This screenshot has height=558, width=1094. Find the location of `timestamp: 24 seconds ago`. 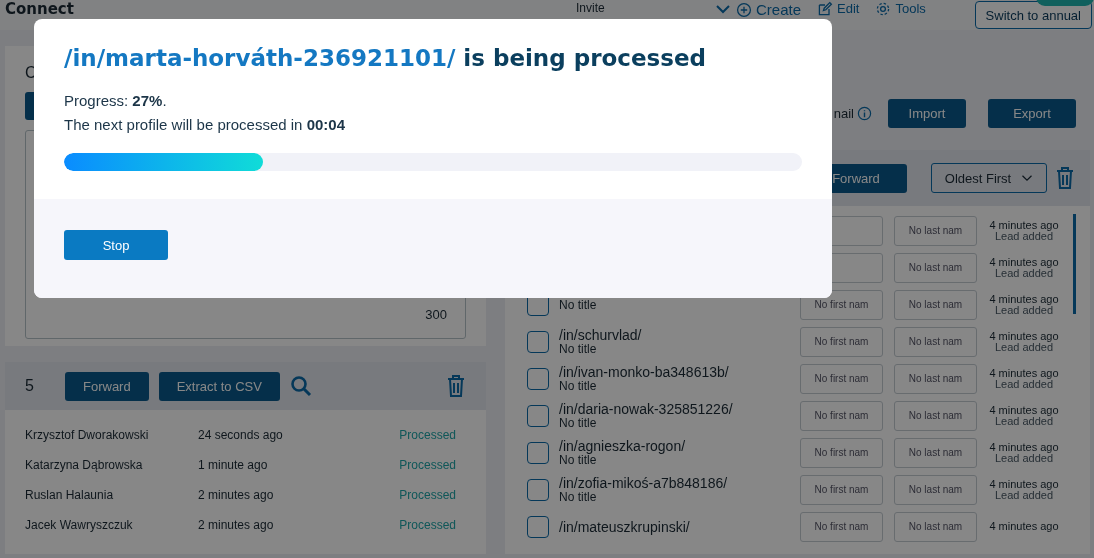

timestamp: 24 seconds ago is located at coordinates (241, 435).